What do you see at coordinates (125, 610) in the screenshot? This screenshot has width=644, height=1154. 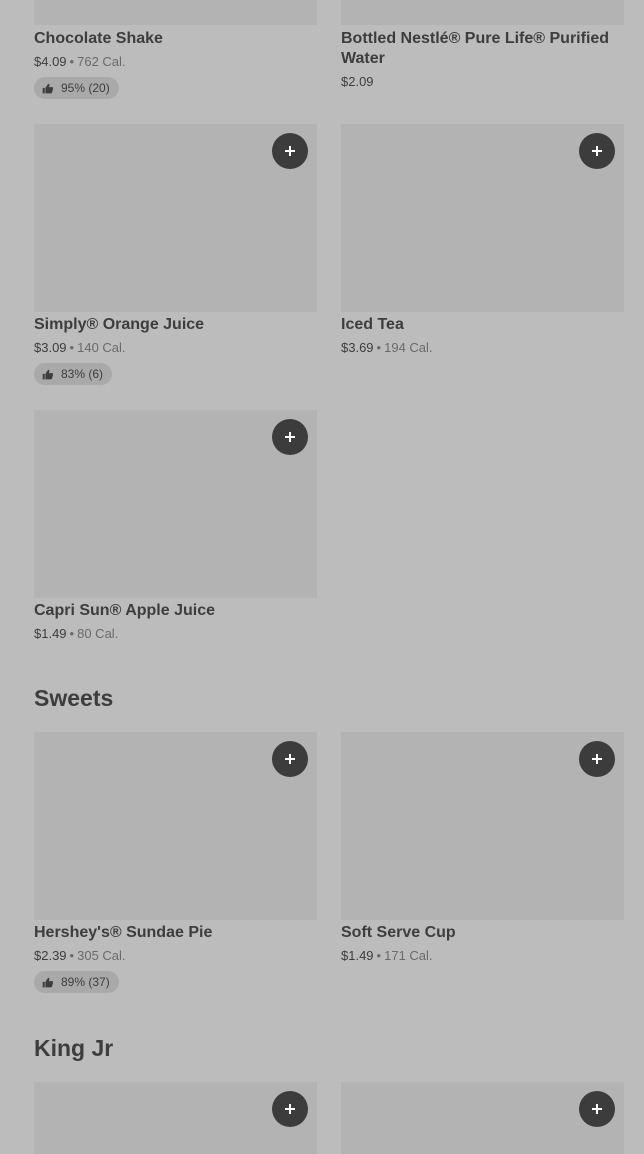 I see `item-name: Capri Sun® Apple Juice` at bounding box center [125, 610].